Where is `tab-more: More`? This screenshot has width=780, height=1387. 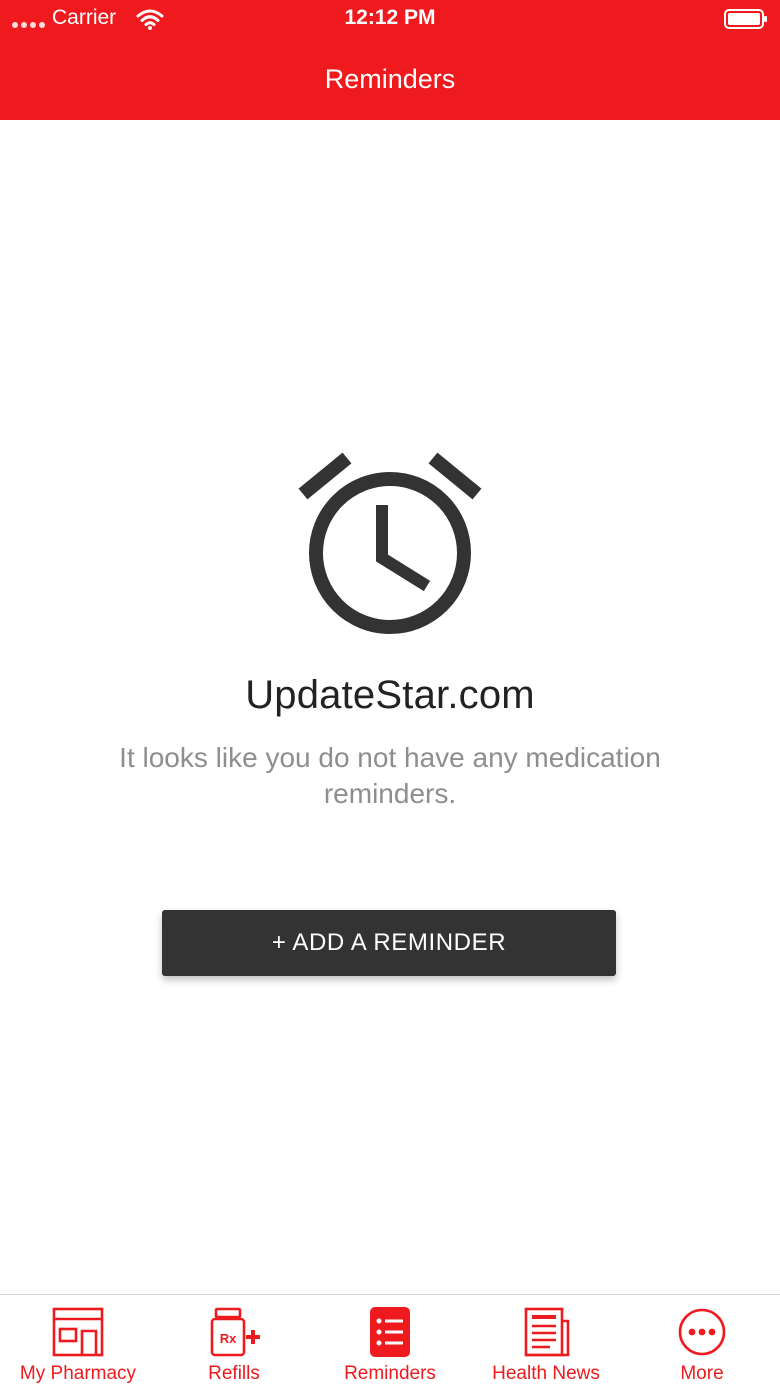
tab-more: More is located at coordinates (702, 1341).